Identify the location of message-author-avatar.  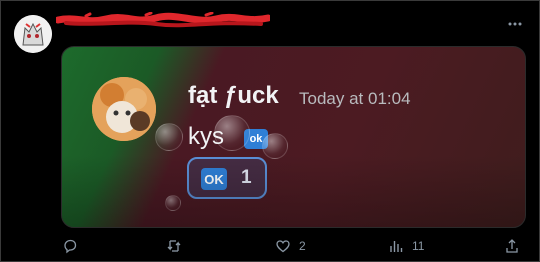
(124, 109).